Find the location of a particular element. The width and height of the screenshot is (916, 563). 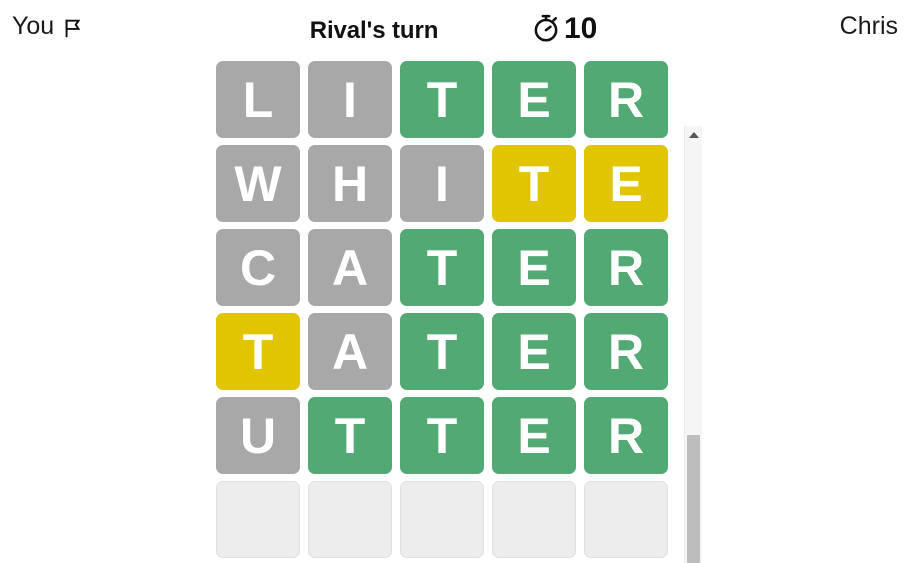

stopwatch-icon is located at coordinates (546, 28).